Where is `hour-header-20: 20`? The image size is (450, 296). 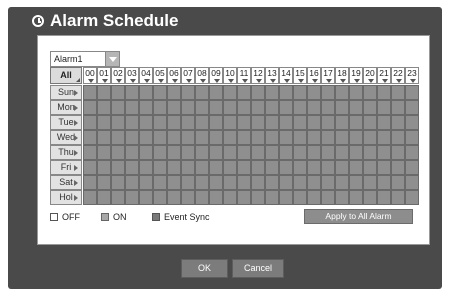 hour-header-20: 20 is located at coordinates (370, 75).